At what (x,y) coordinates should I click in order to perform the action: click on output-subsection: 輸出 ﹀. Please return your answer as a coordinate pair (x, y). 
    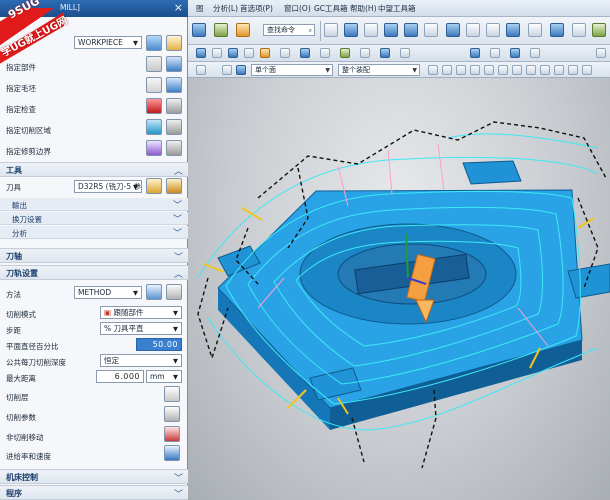
    Looking at the image, I should click on (94, 204).